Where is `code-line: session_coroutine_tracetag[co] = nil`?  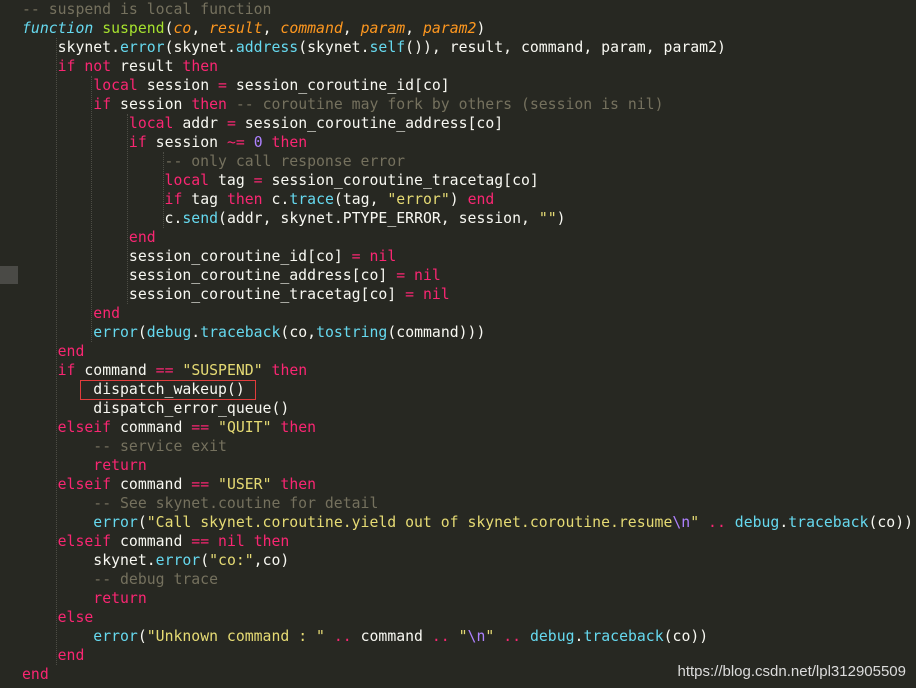
code-line: session_coroutine_tracetag[co] = nil is located at coordinates (236, 294).